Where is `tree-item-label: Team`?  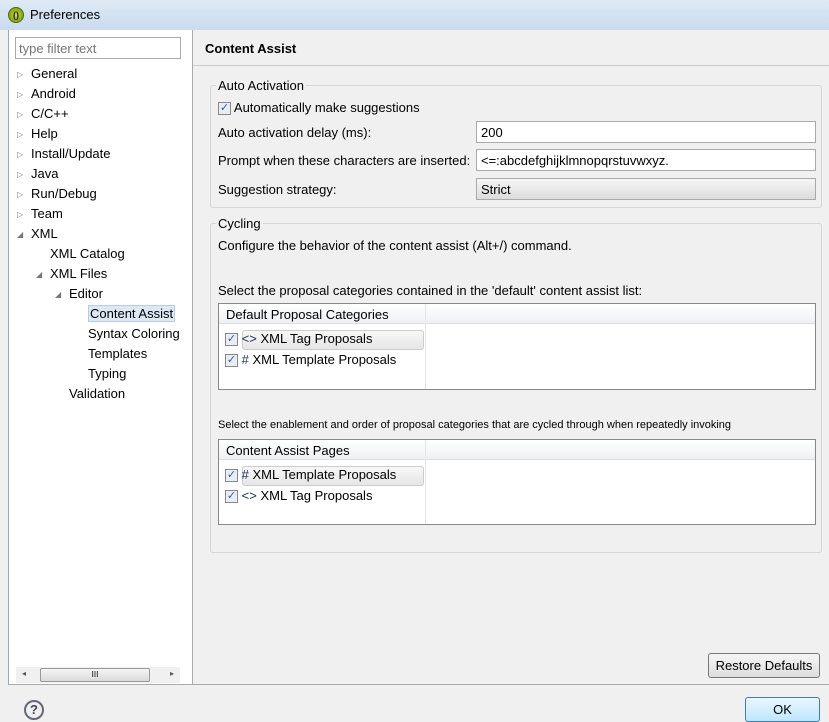
tree-item-label: Team is located at coordinates (47, 213).